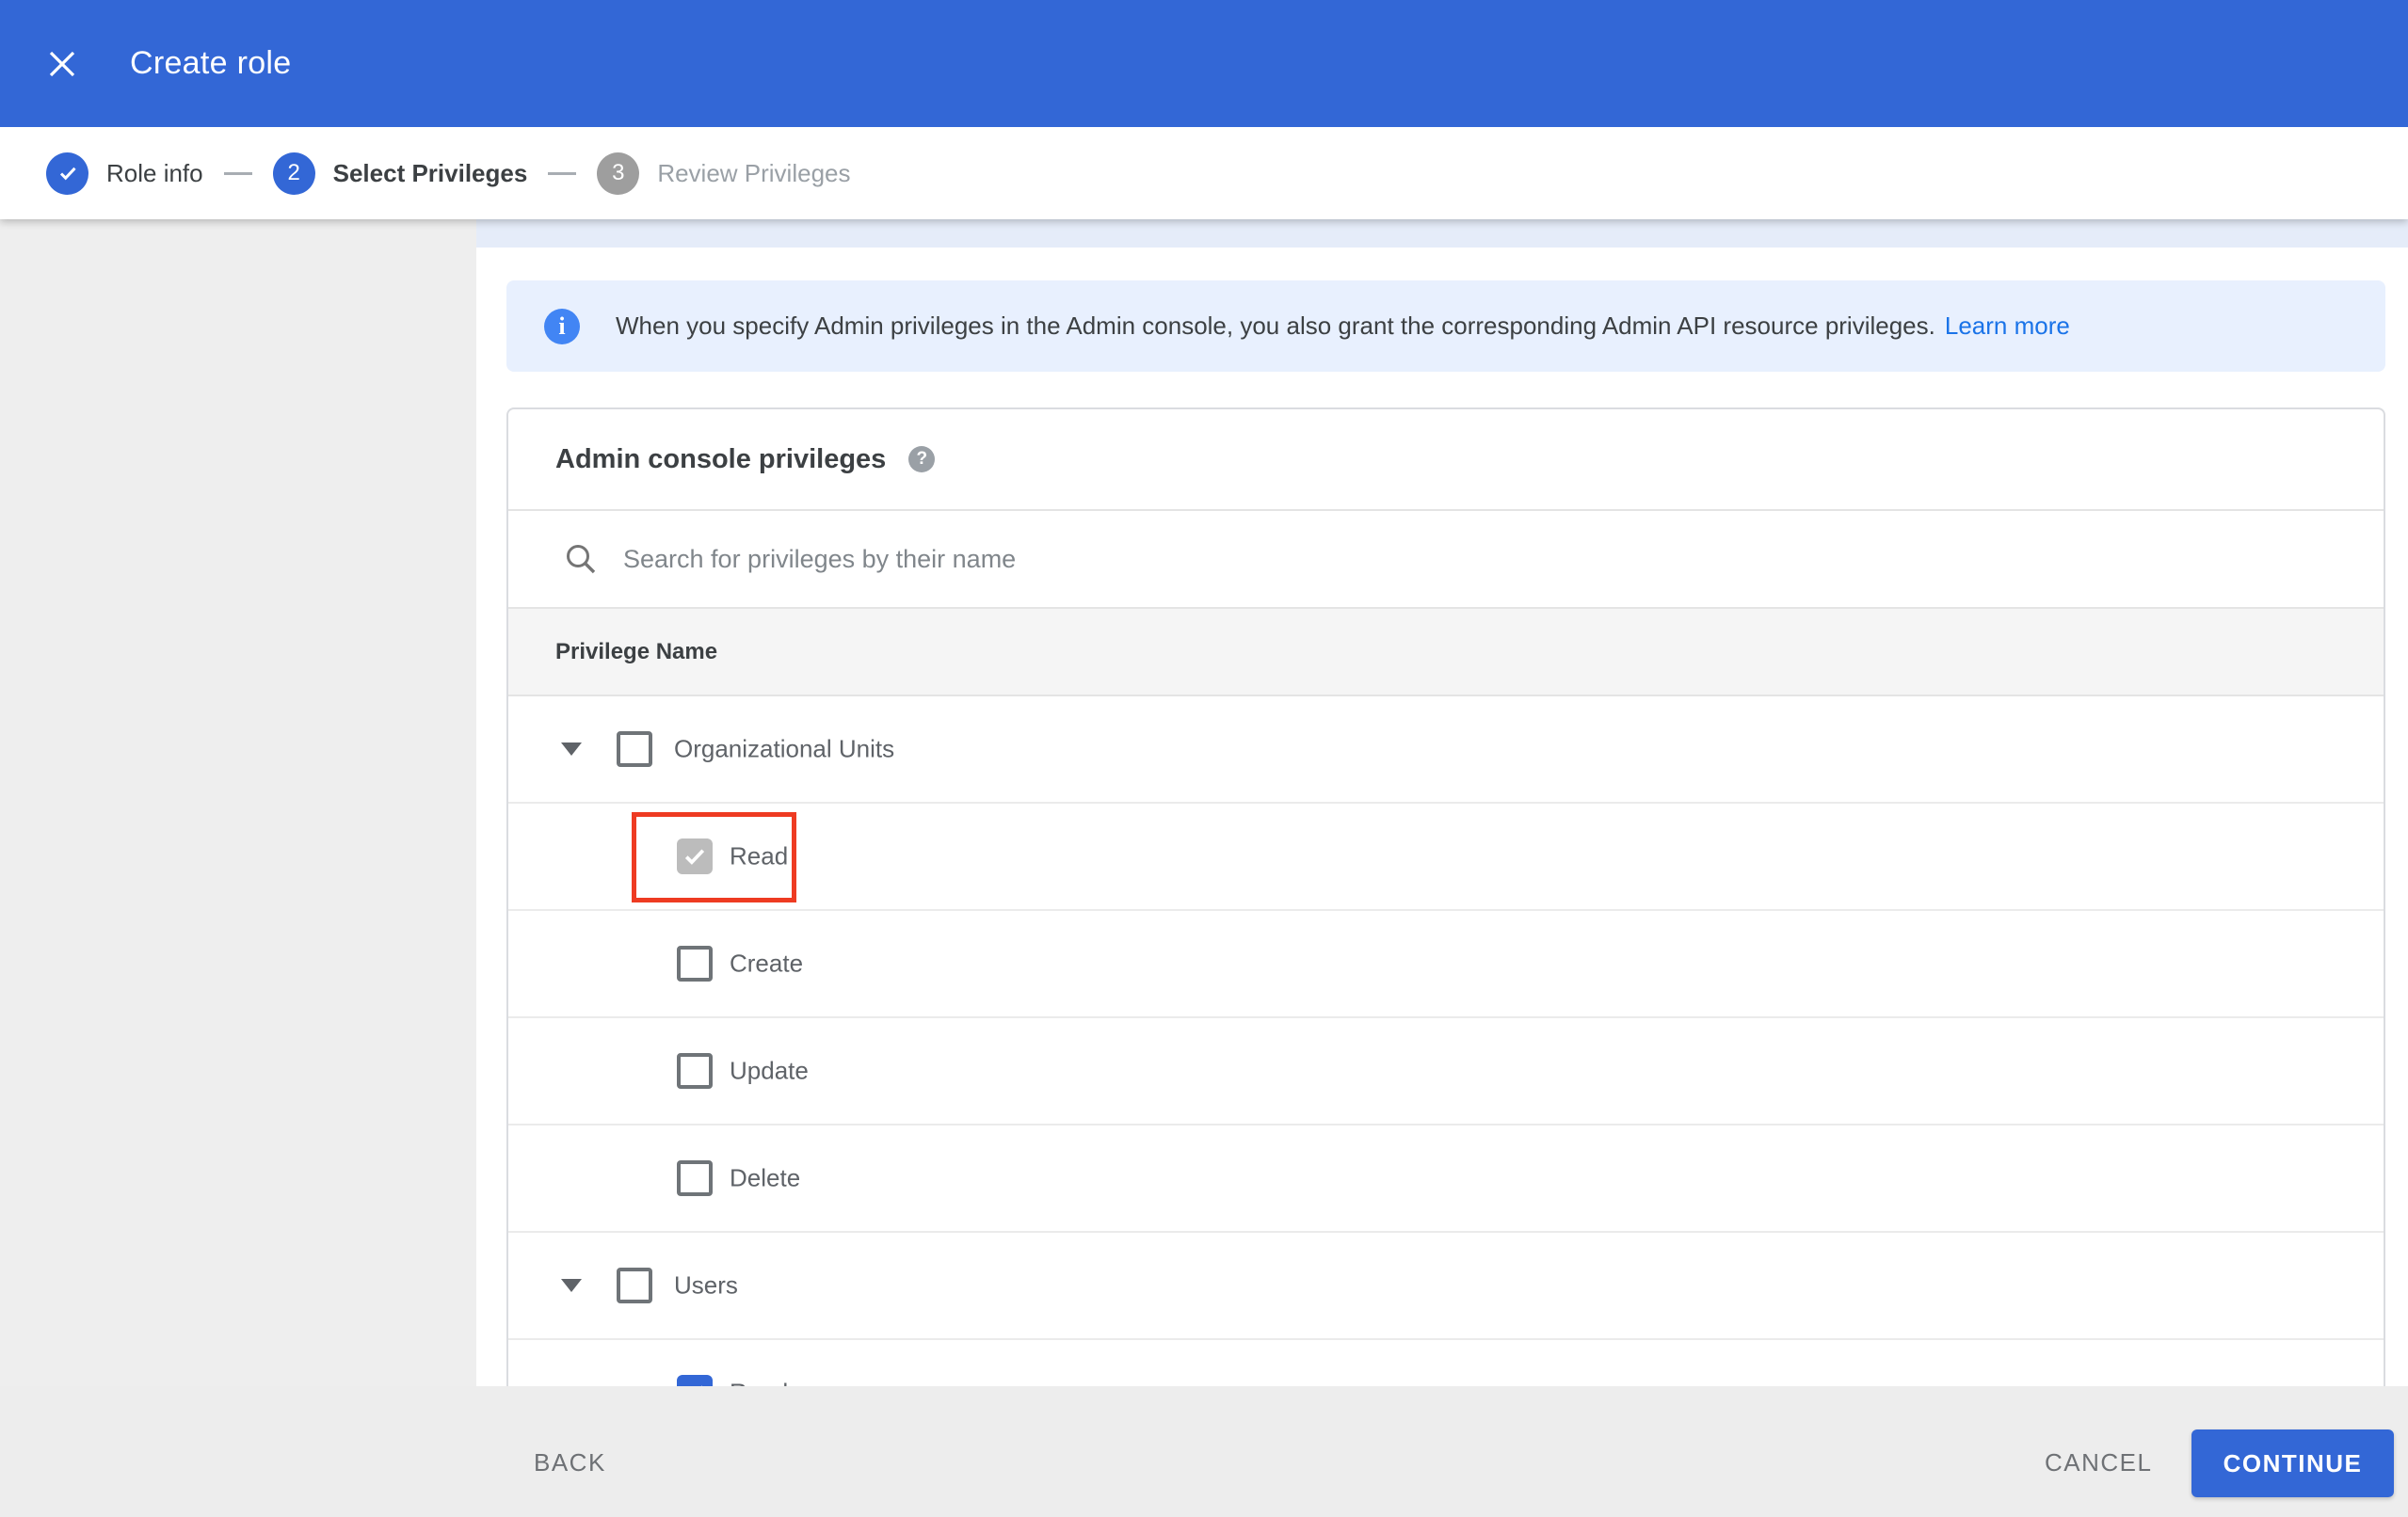  What do you see at coordinates (1446, 1179) in the screenshot?
I see `table-row: Delete` at bounding box center [1446, 1179].